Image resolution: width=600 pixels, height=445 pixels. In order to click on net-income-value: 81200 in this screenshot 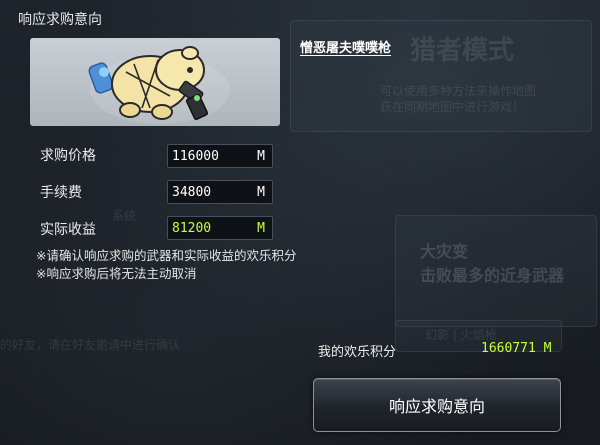, I will do `click(192, 228)`.